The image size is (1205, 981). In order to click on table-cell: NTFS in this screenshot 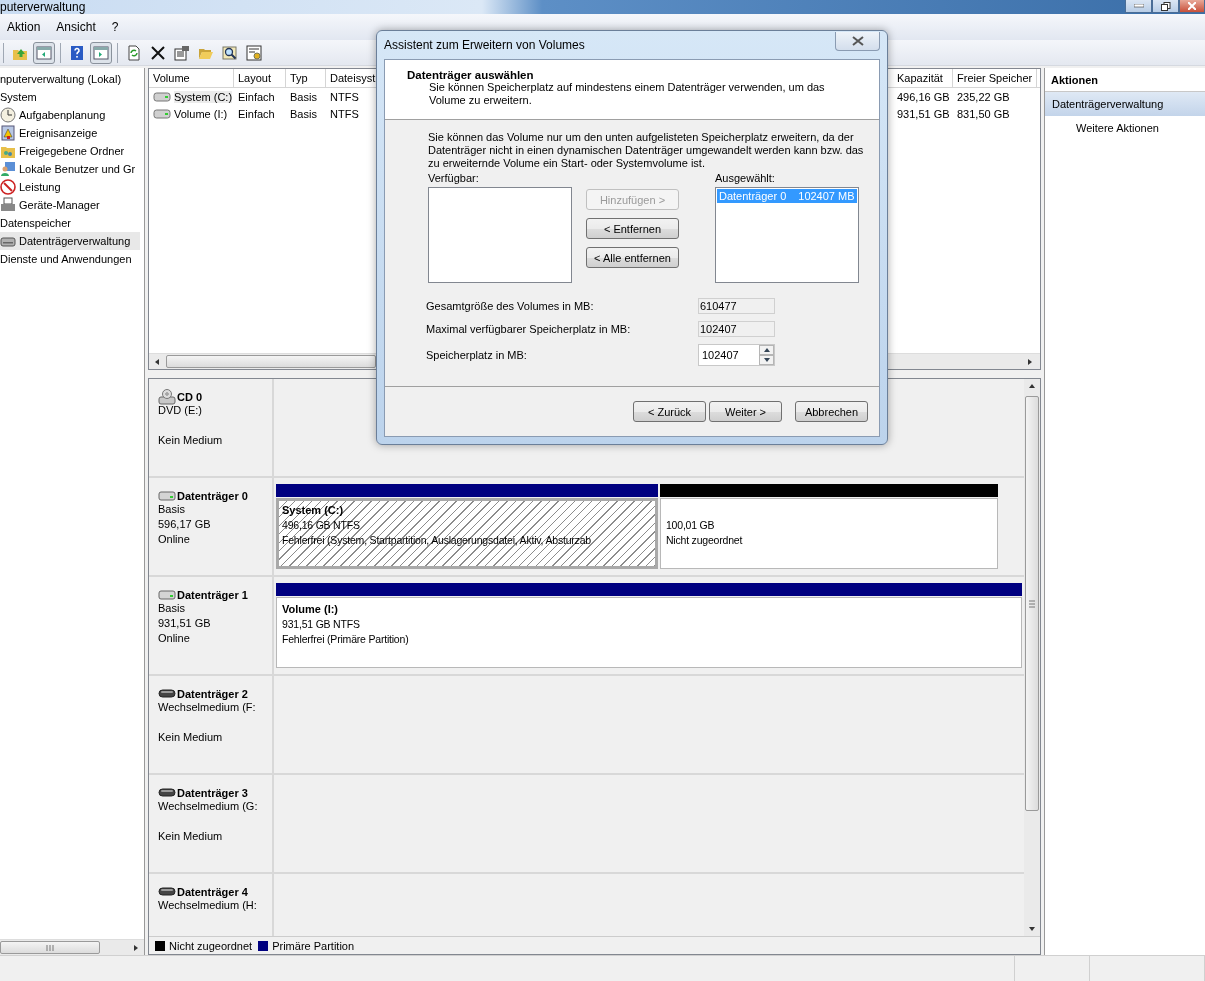, I will do `click(344, 113)`.